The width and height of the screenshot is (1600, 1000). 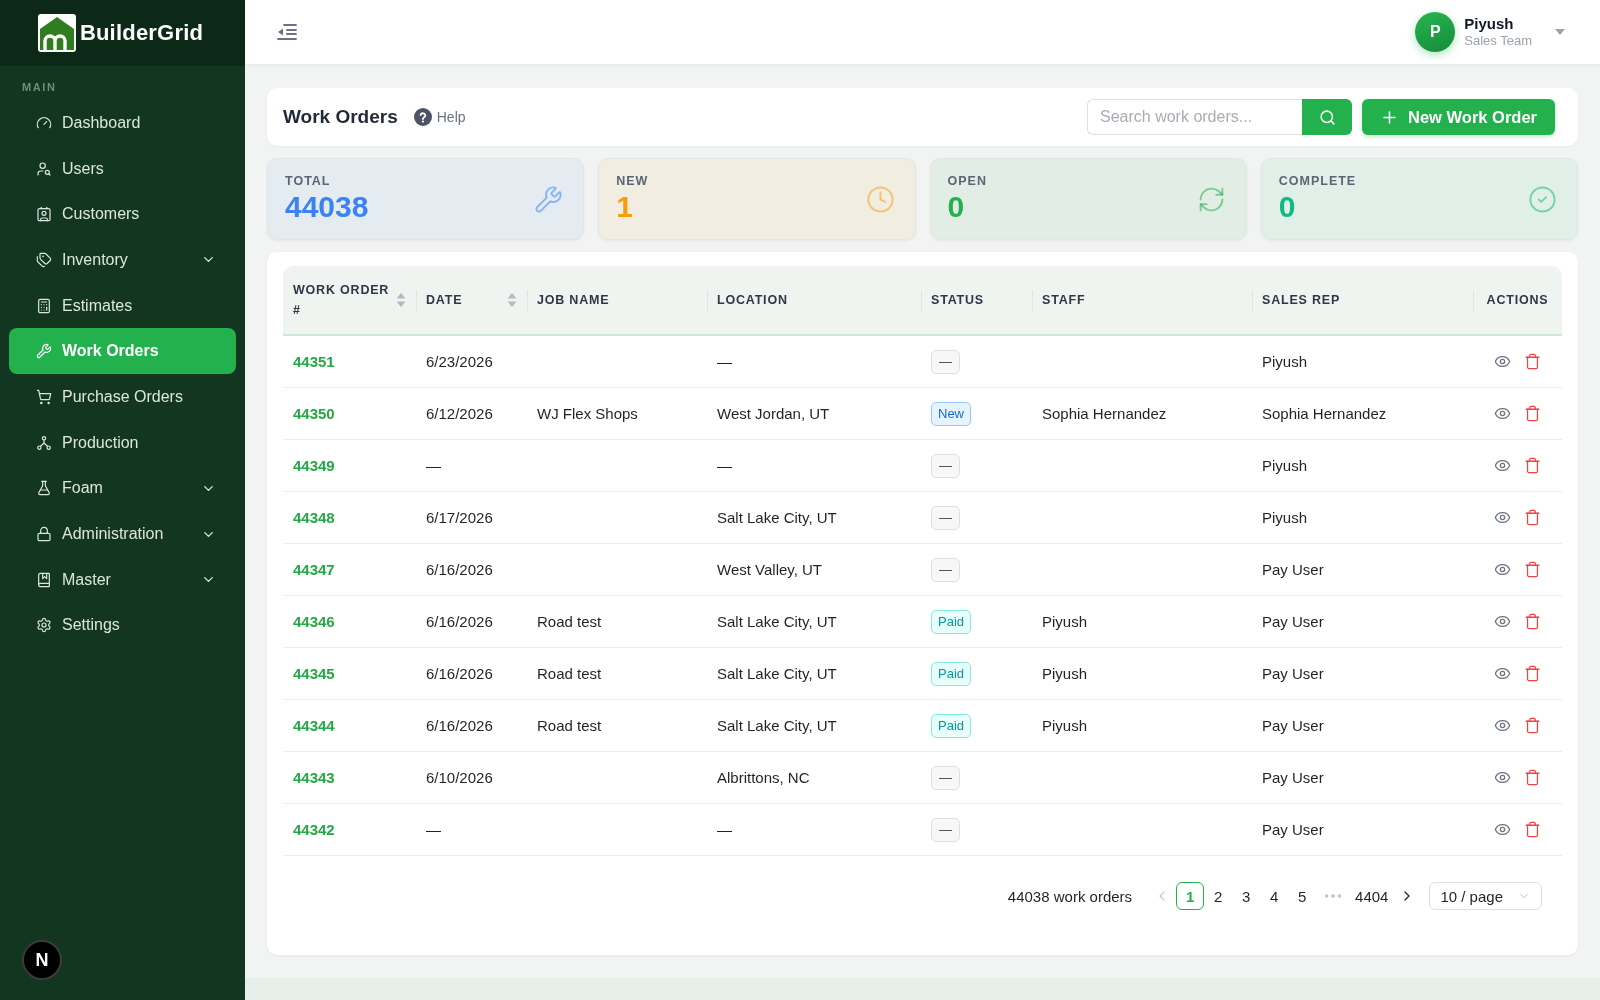 What do you see at coordinates (122, 214) in the screenshot?
I see `nav-item: Customers` at bounding box center [122, 214].